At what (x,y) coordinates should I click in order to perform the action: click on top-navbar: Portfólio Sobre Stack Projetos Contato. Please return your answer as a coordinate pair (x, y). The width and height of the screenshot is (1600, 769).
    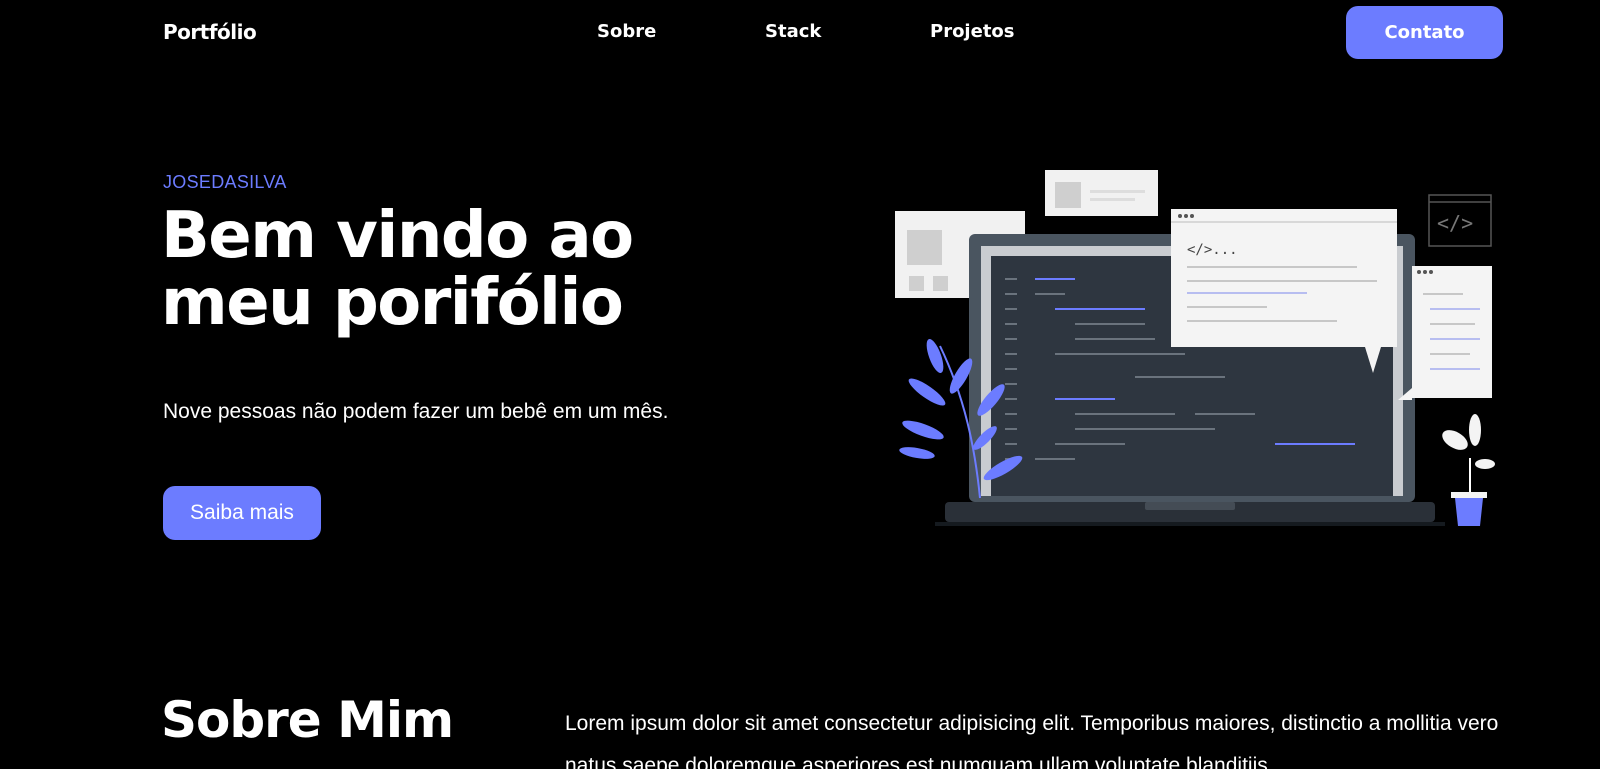
    Looking at the image, I should click on (800, 33).